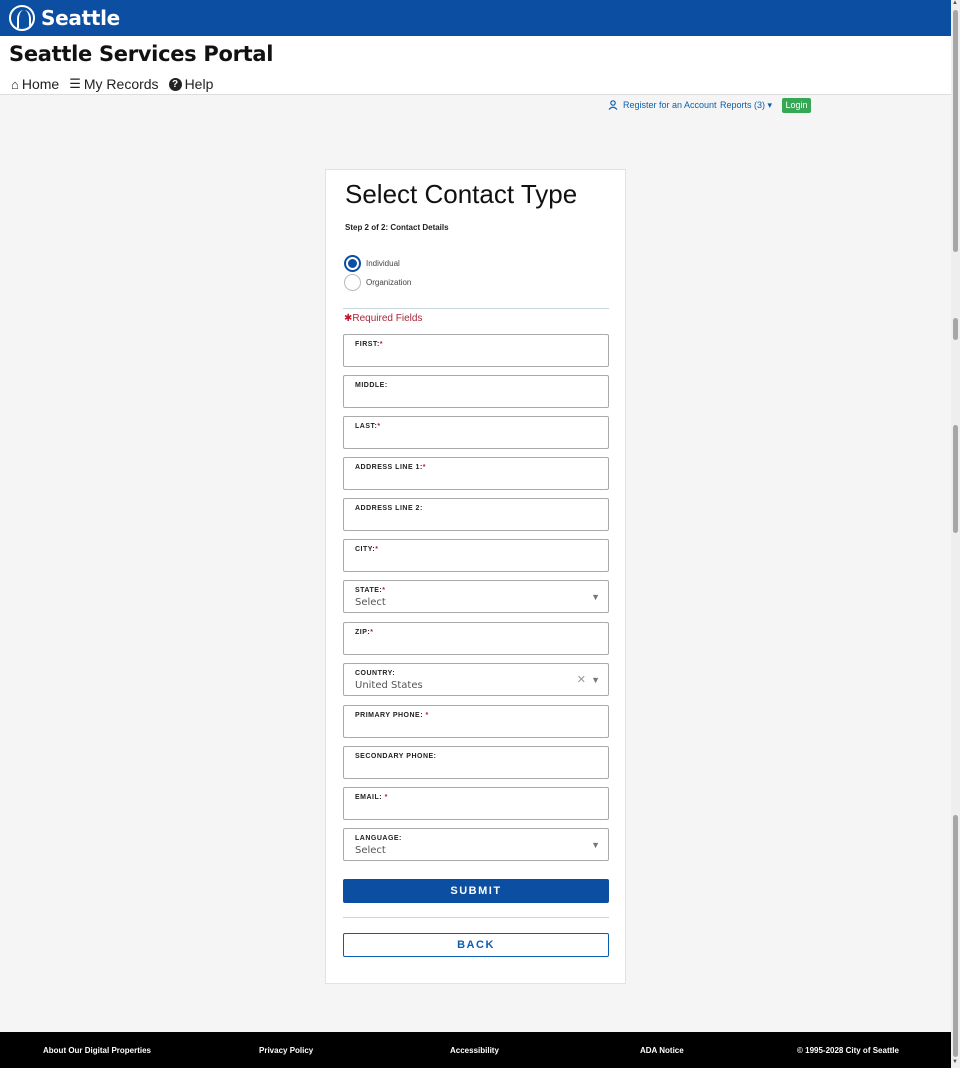 The height and width of the screenshot is (1068, 960). Describe the element at coordinates (476, 514) in the screenshot. I see `address-line-2-field: ADDRESS LINE 2:` at that location.